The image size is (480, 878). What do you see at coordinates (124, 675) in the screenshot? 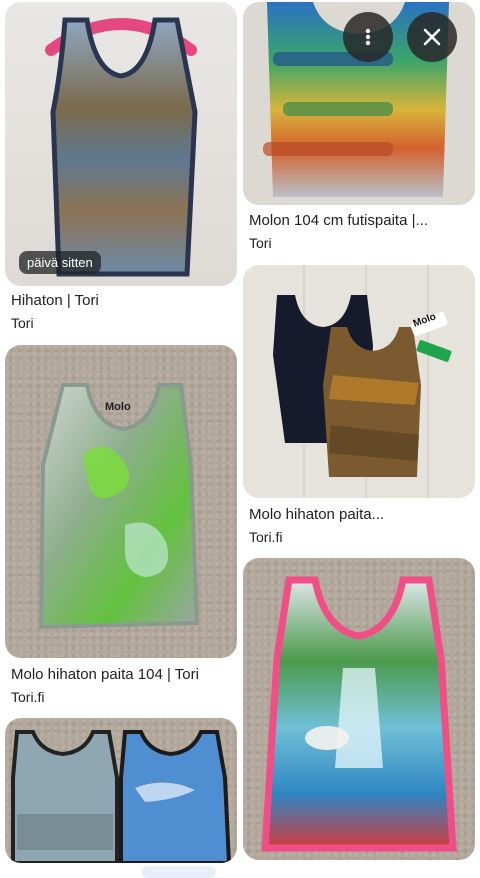
I see `result-title-4: Molo hihaton paita 104 | Tori` at bounding box center [124, 675].